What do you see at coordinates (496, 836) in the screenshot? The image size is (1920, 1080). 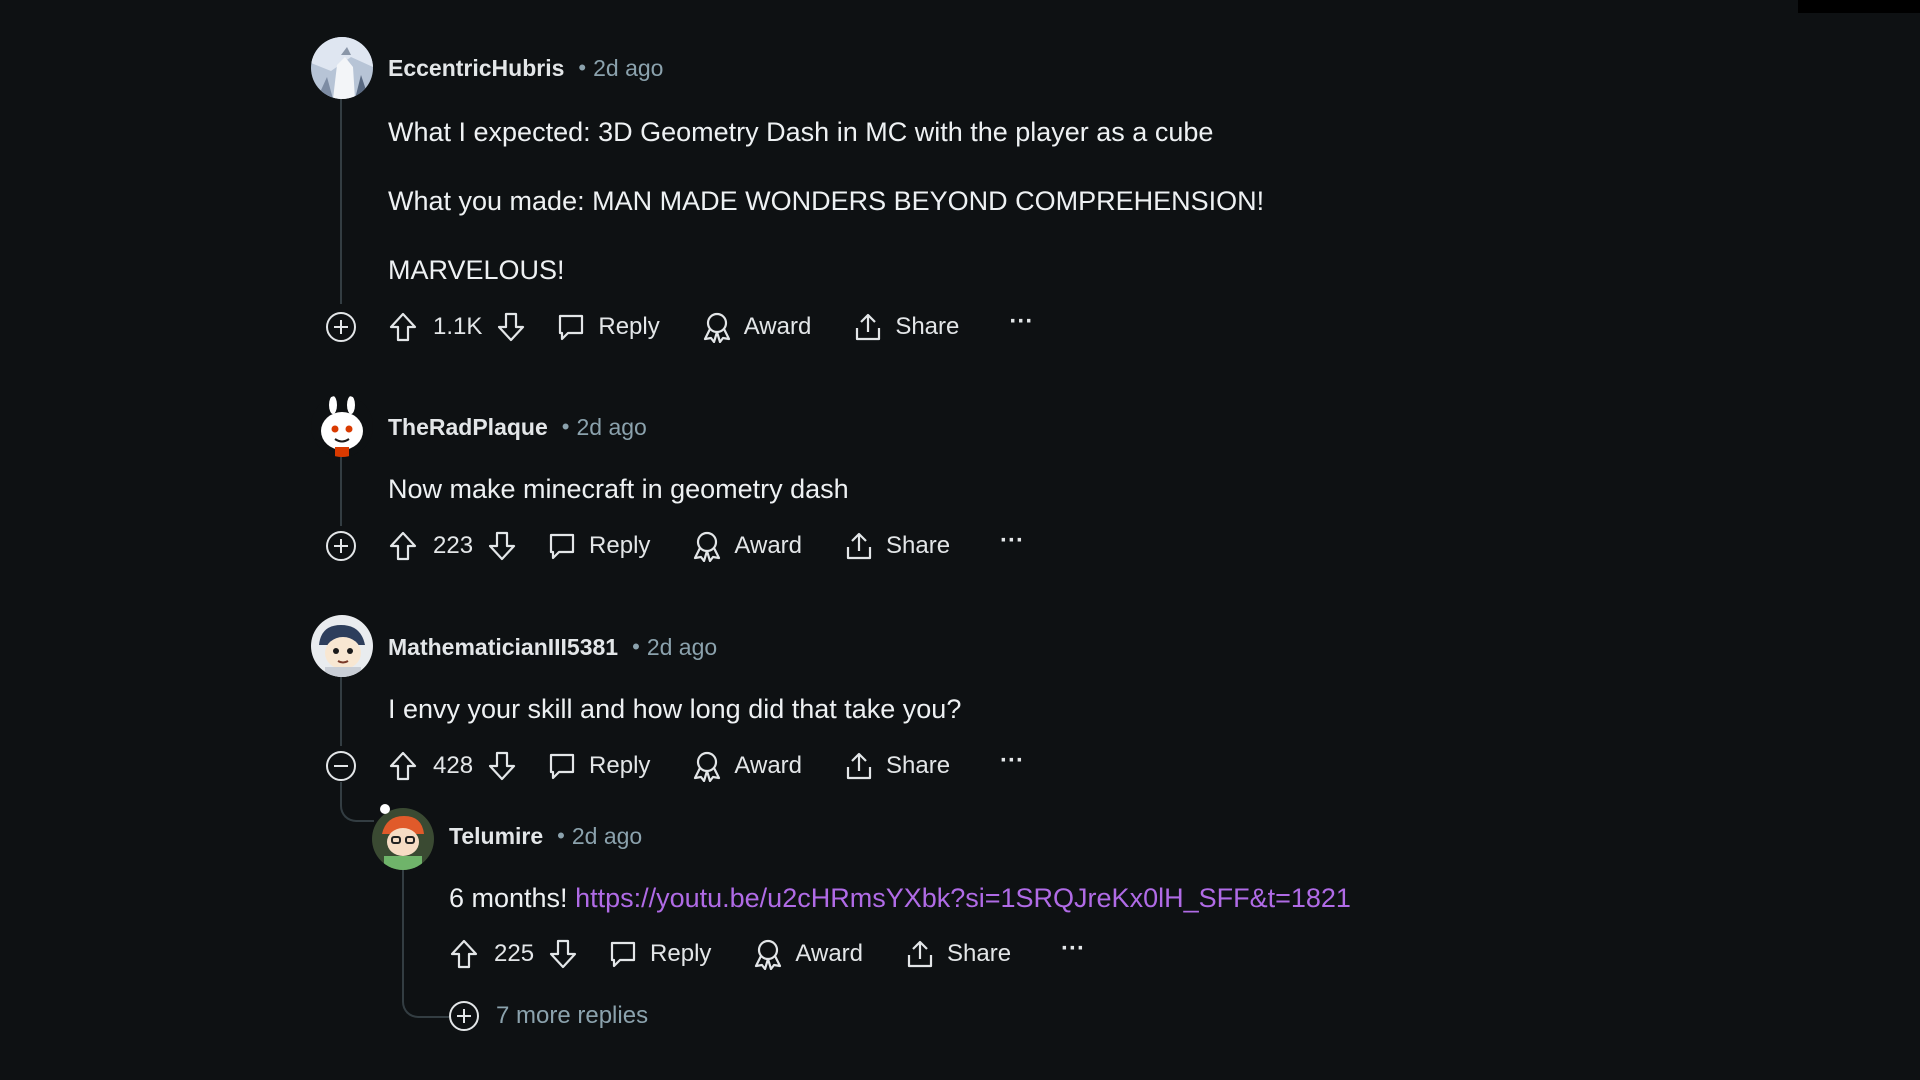 I see `username: Telumire` at bounding box center [496, 836].